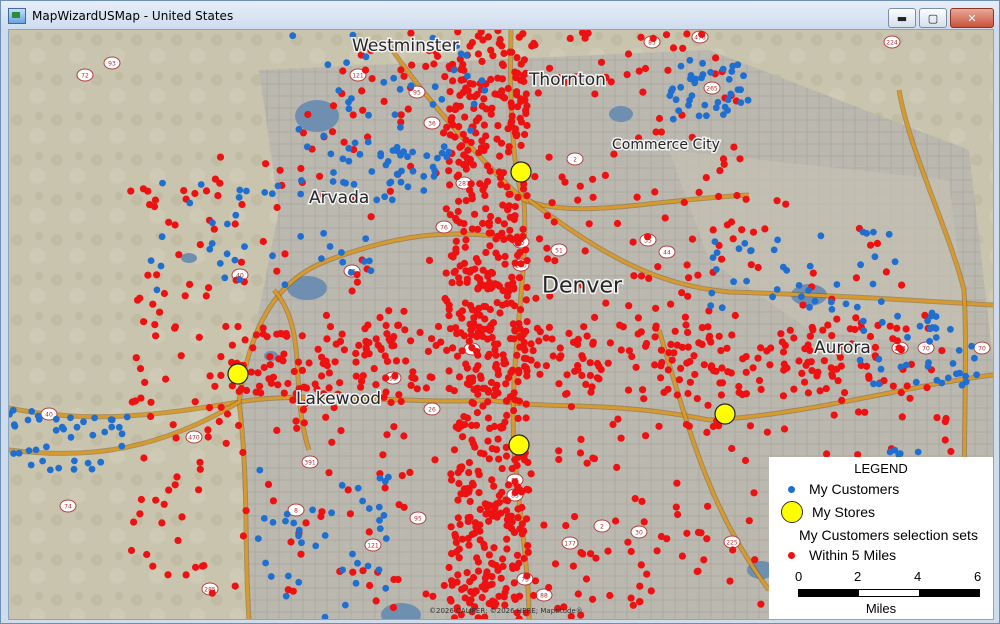 This screenshot has height=624, width=1000. Describe the element at coordinates (432, 410) in the screenshot. I see `highway-shield-label: 26` at that location.